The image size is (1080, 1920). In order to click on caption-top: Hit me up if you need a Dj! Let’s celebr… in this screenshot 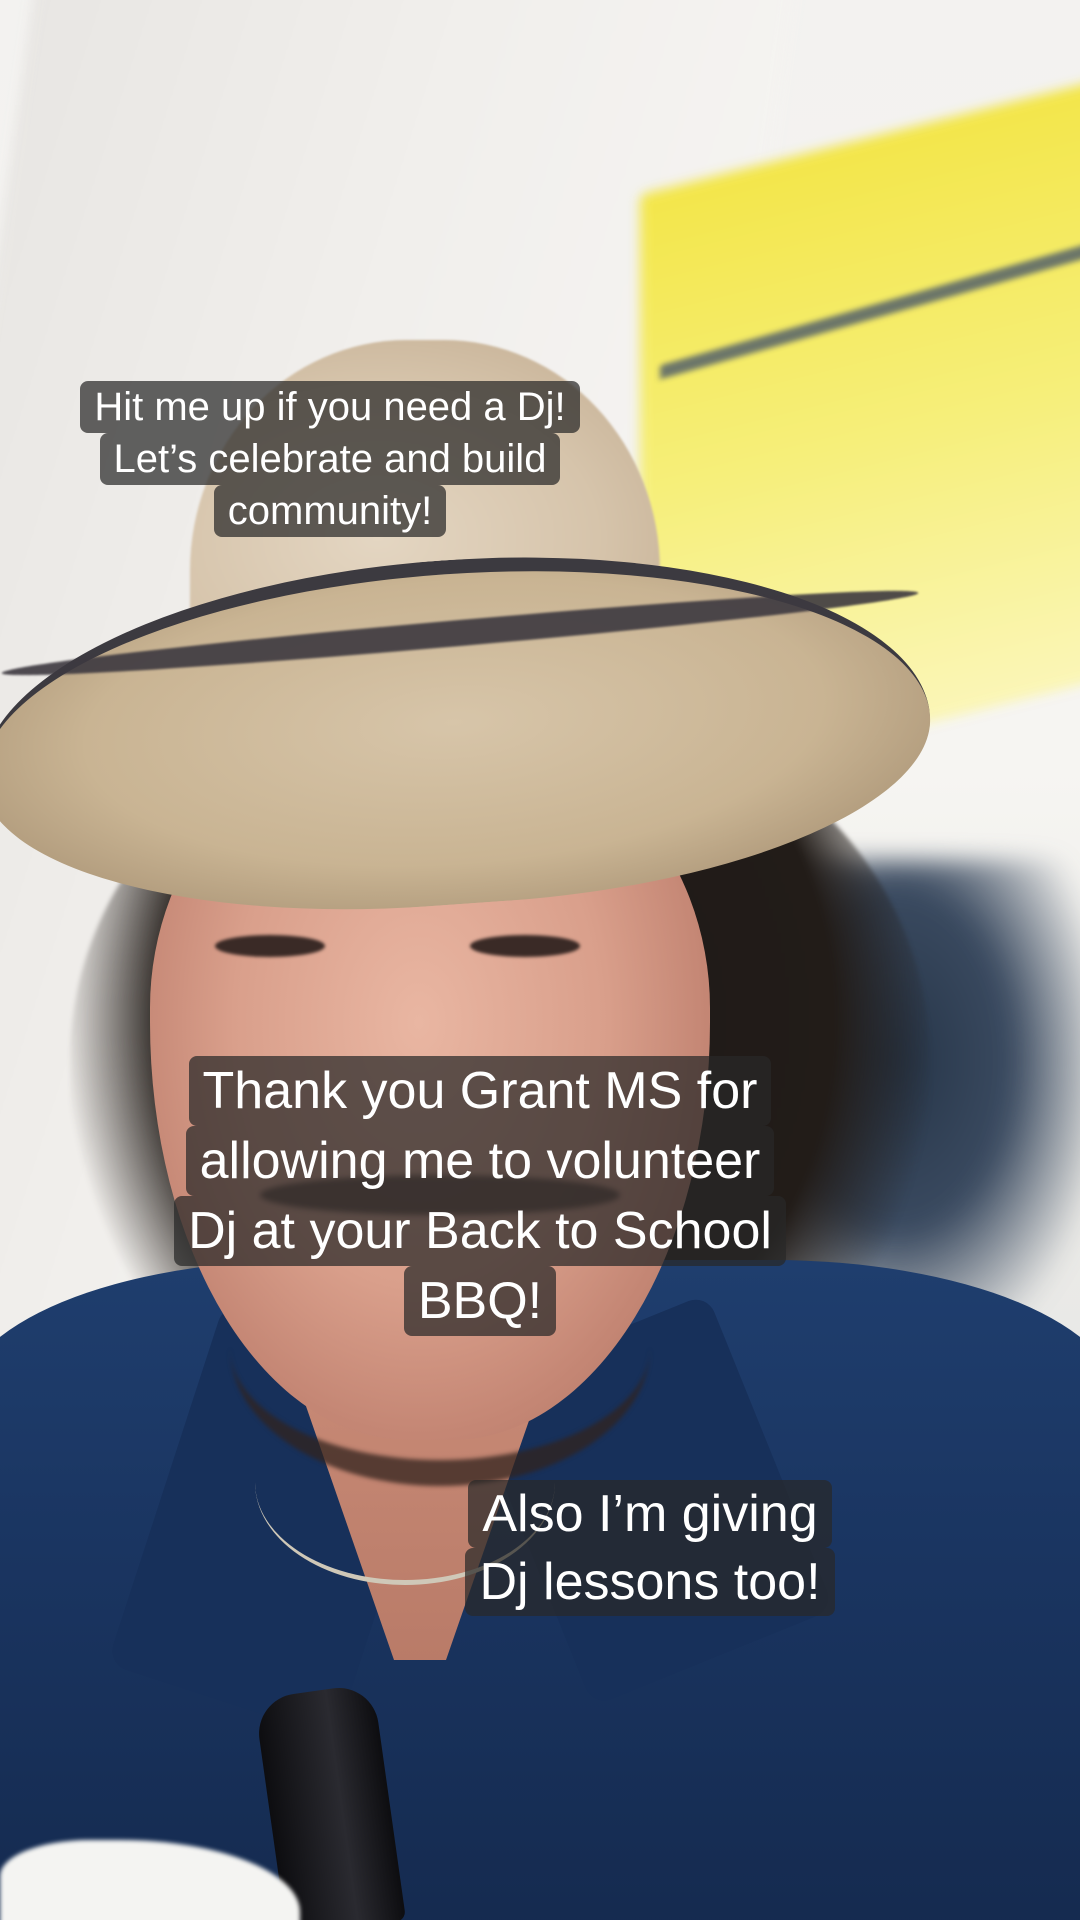, I will do `click(330, 459)`.